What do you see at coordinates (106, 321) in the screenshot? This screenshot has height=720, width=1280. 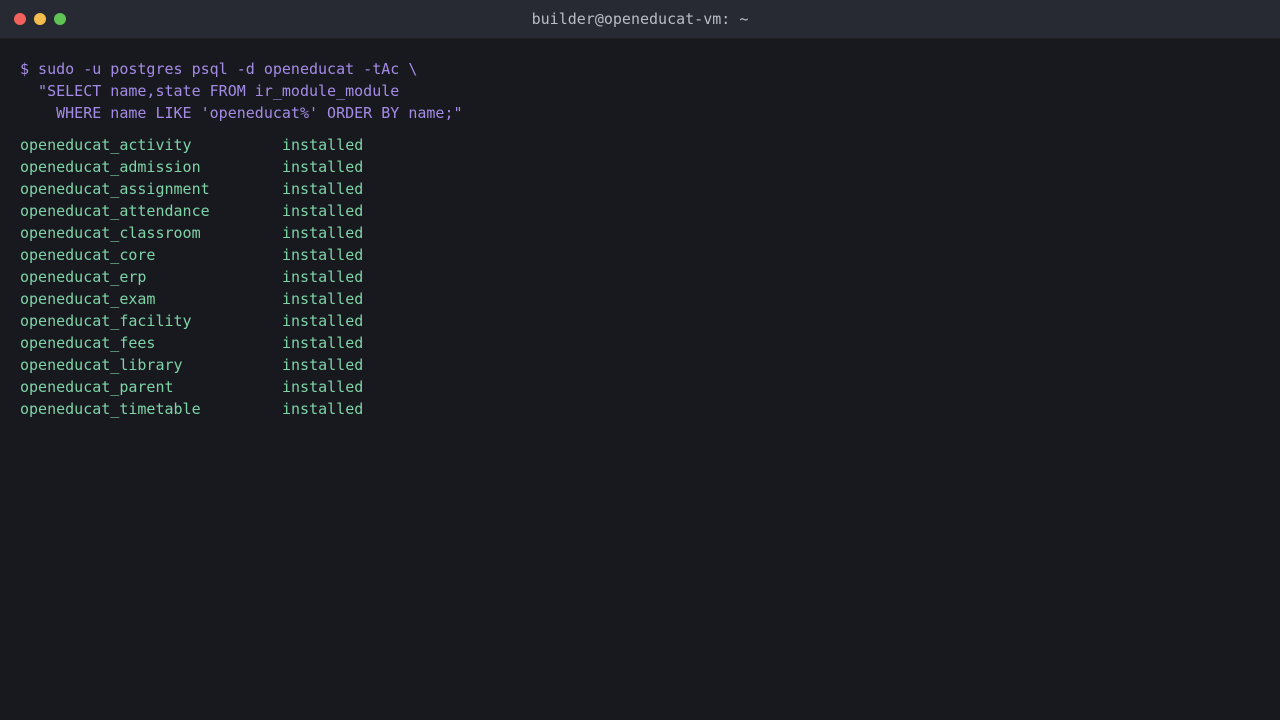 I see `module-name: openeducat_facility` at bounding box center [106, 321].